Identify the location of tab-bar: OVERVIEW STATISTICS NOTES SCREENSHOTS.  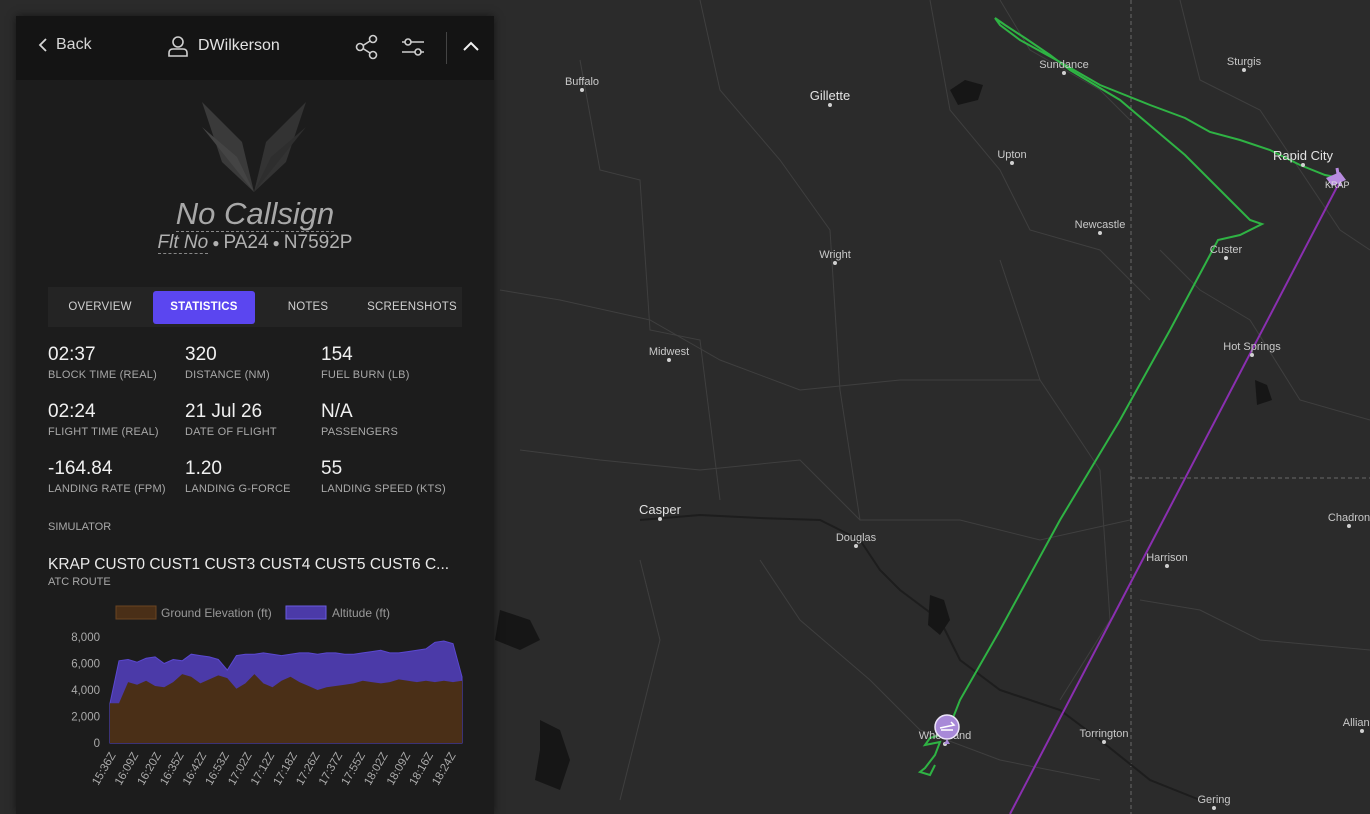
(255, 307).